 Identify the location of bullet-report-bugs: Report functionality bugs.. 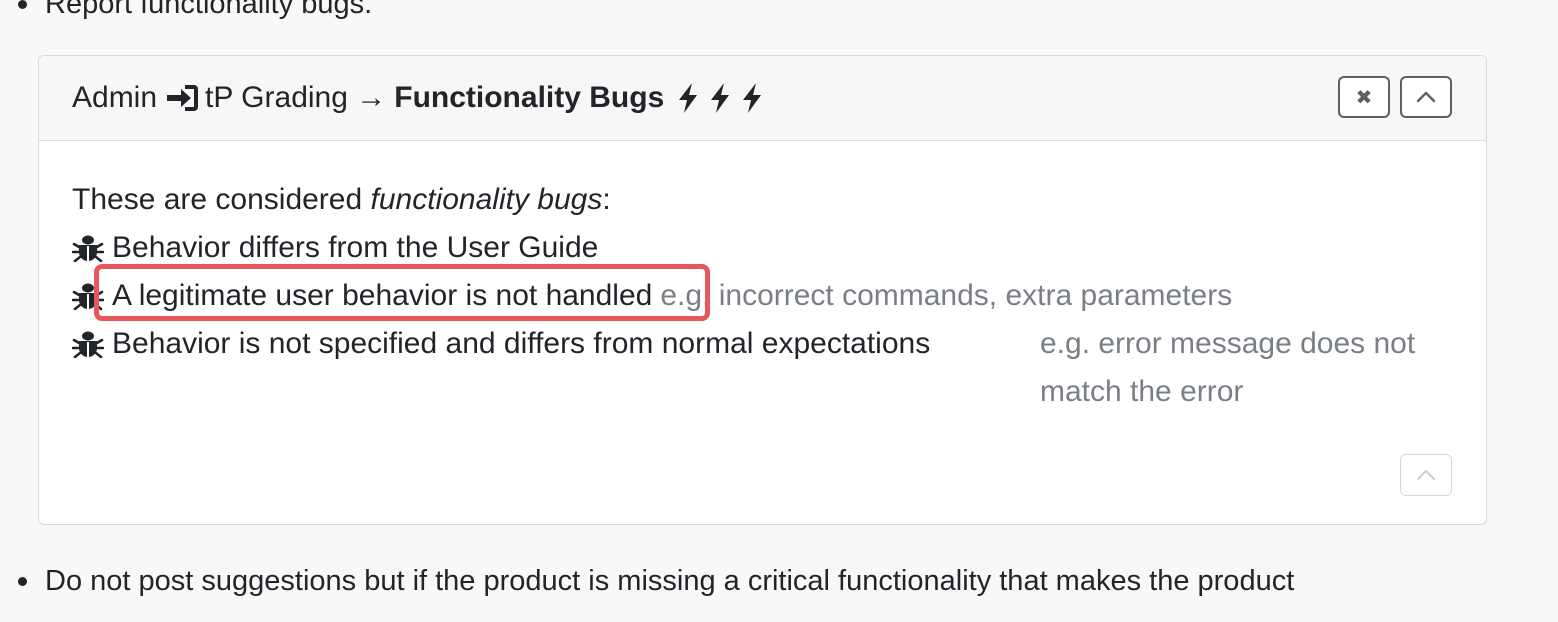
(195, 10).